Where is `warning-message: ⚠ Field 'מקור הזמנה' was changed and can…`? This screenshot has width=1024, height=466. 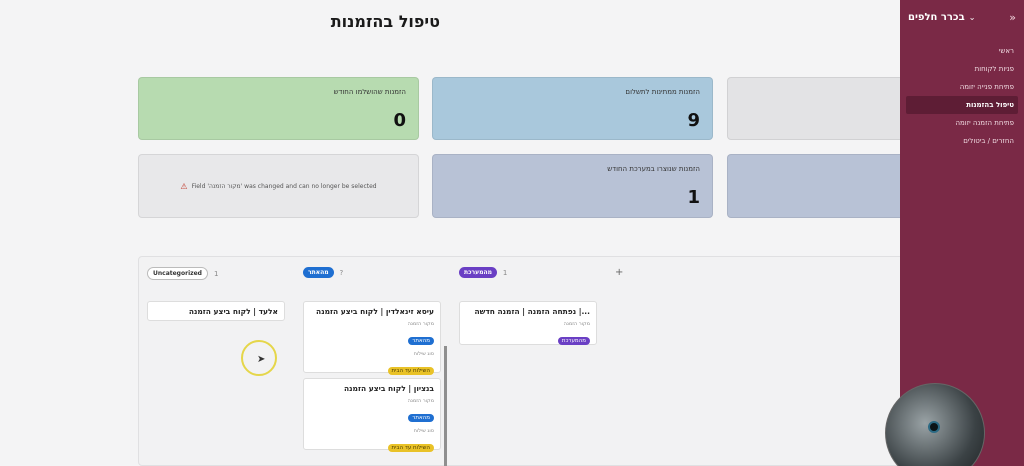
warning-message: ⚠ Field 'מקור הזמנה' was changed and can… is located at coordinates (278, 186).